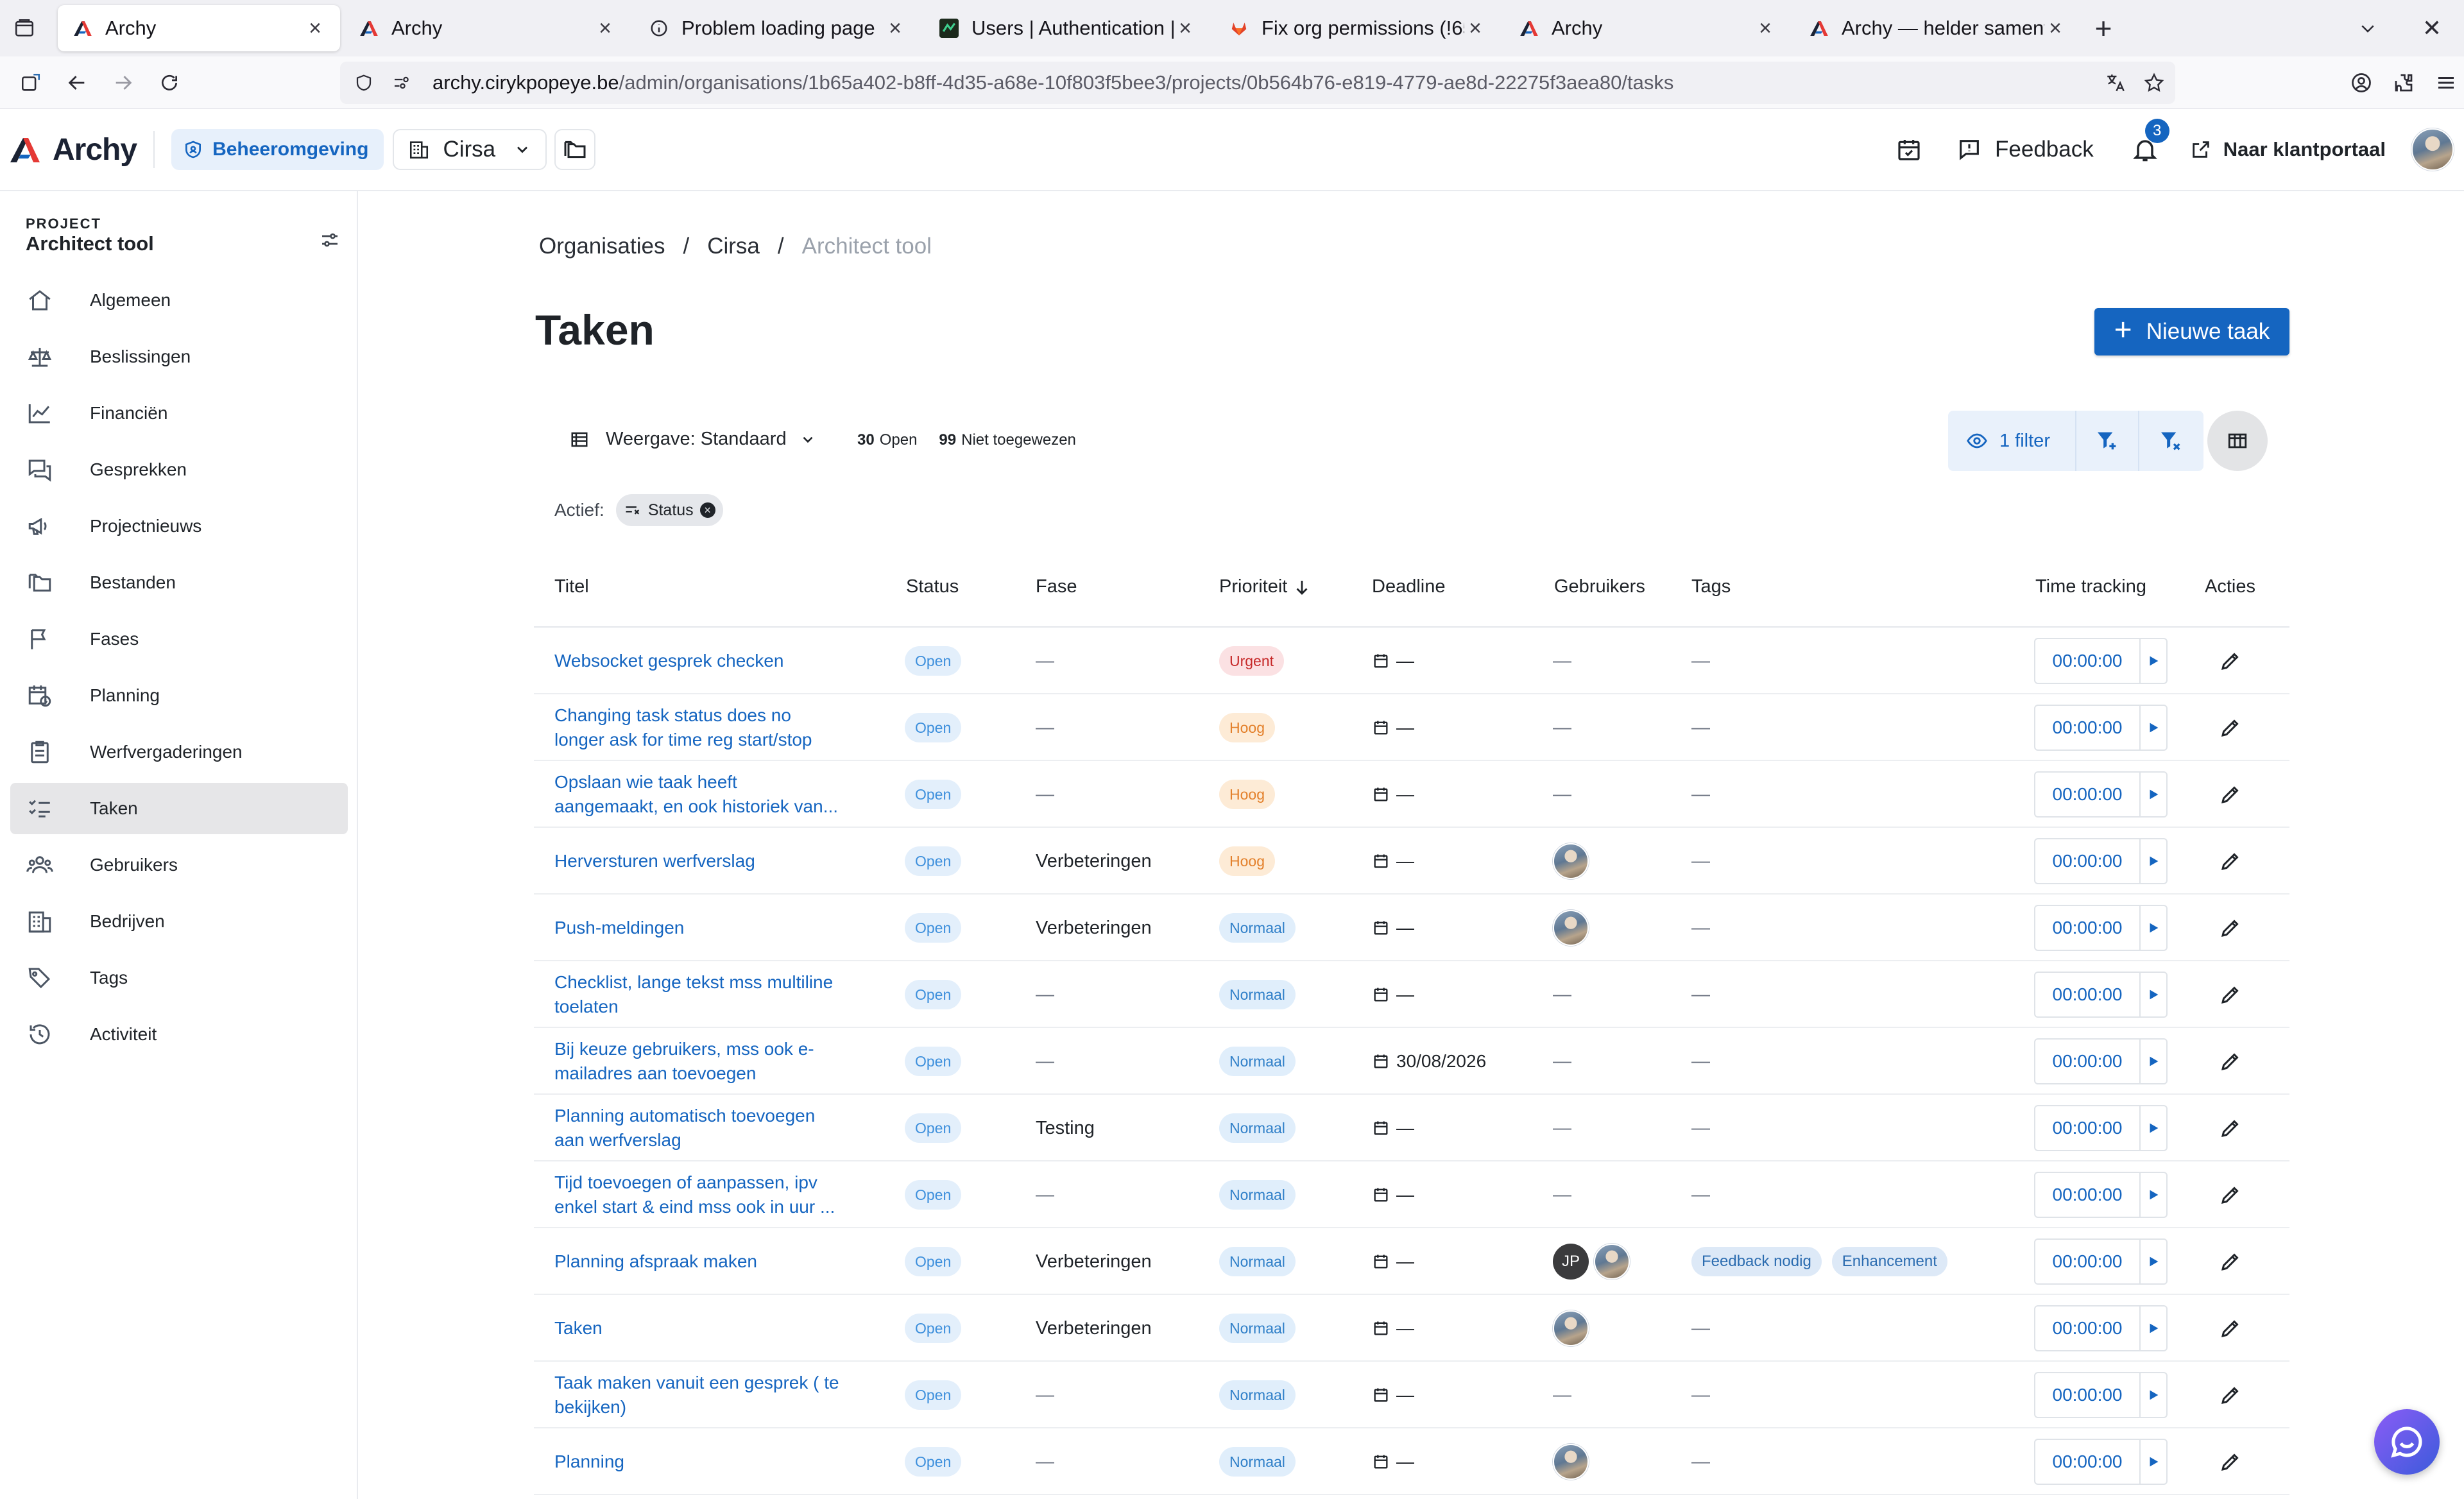 The image size is (2464, 1499). Describe the element at coordinates (401, 82) in the screenshot. I see `page-info-icon` at that location.